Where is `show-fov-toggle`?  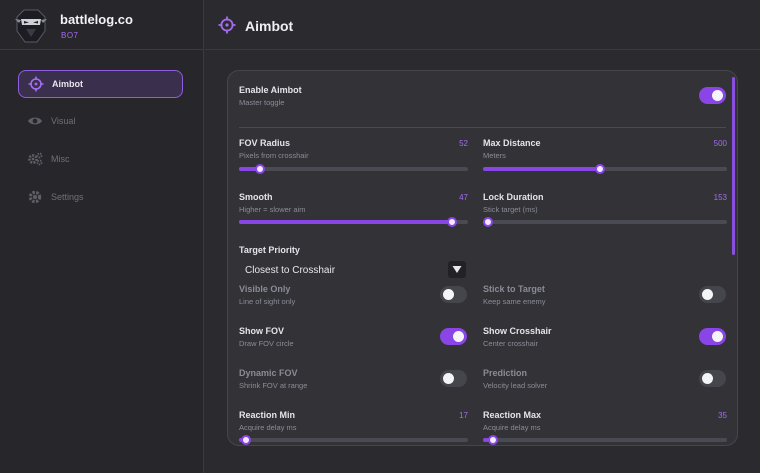
show-fov-toggle is located at coordinates (453, 336).